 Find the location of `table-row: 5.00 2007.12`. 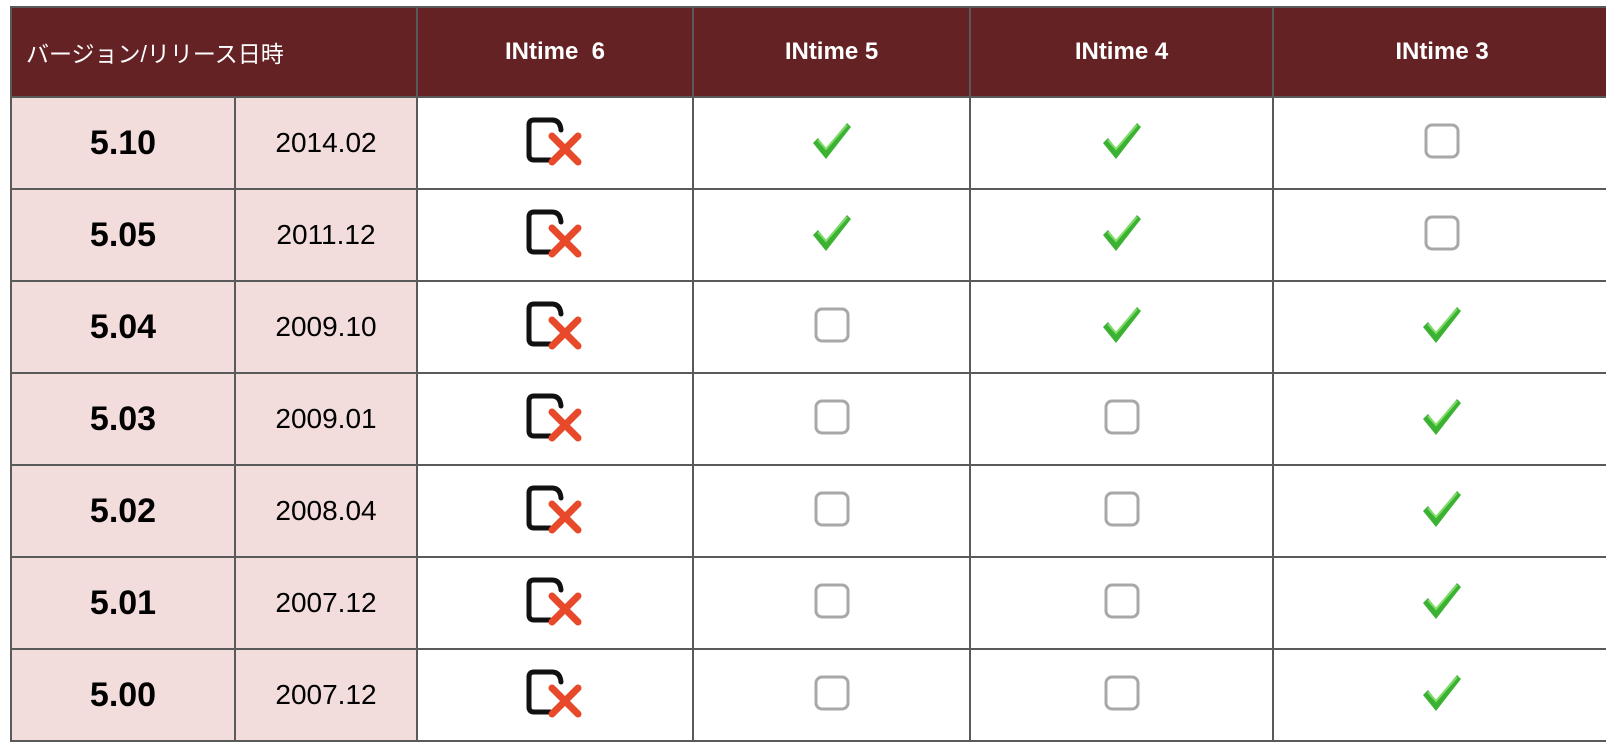

table-row: 5.00 2007.12 is located at coordinates (808, 695).